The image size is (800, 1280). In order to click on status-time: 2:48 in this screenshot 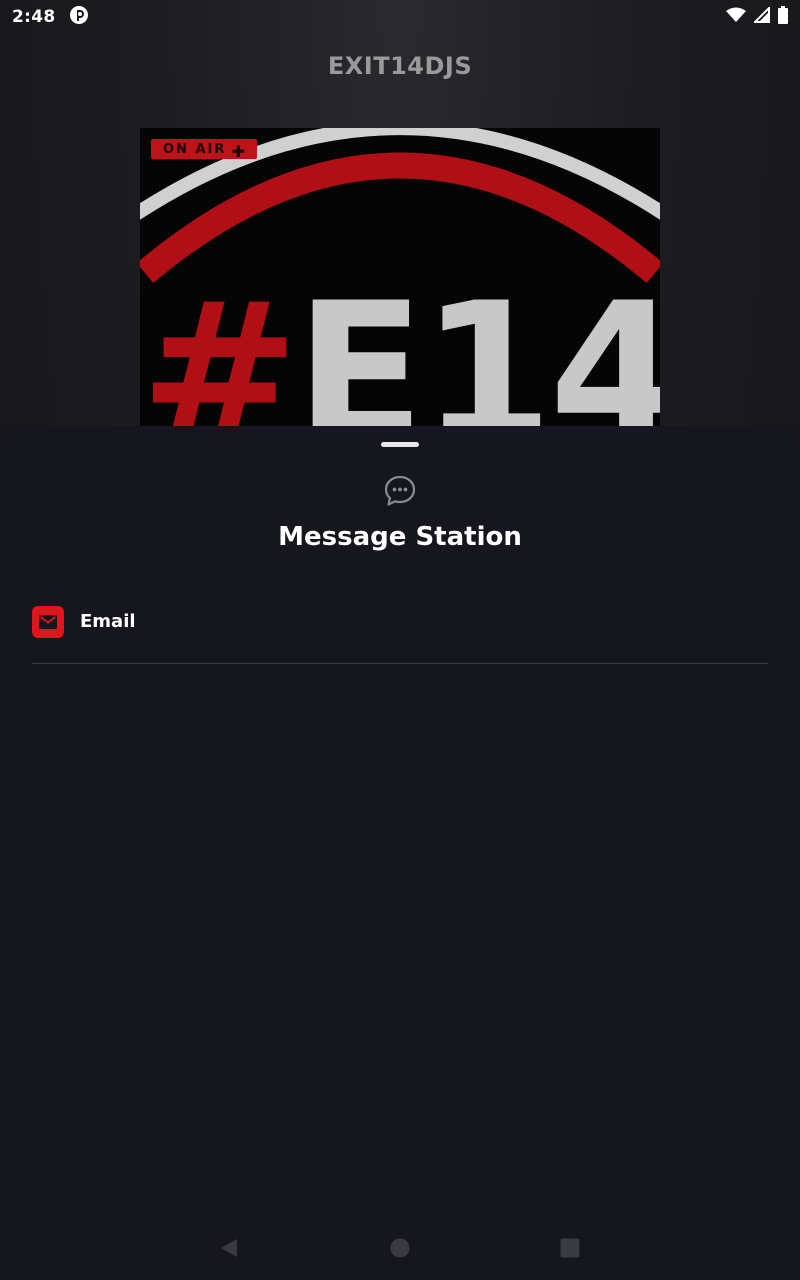, I will do `click(34, 17)`.